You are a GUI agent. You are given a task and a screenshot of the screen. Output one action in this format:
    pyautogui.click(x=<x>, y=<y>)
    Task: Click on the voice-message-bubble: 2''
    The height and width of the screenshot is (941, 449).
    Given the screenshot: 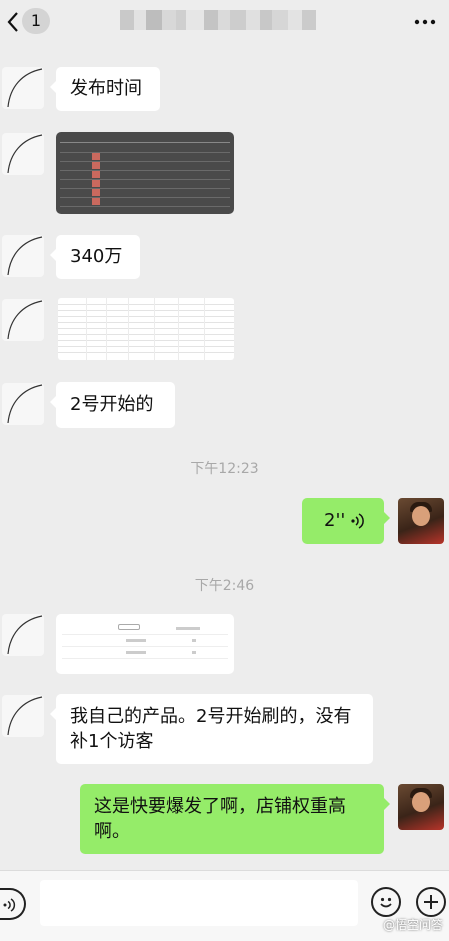 What is the action you would take?
    pyautogui.click(x=346, y=521)
    